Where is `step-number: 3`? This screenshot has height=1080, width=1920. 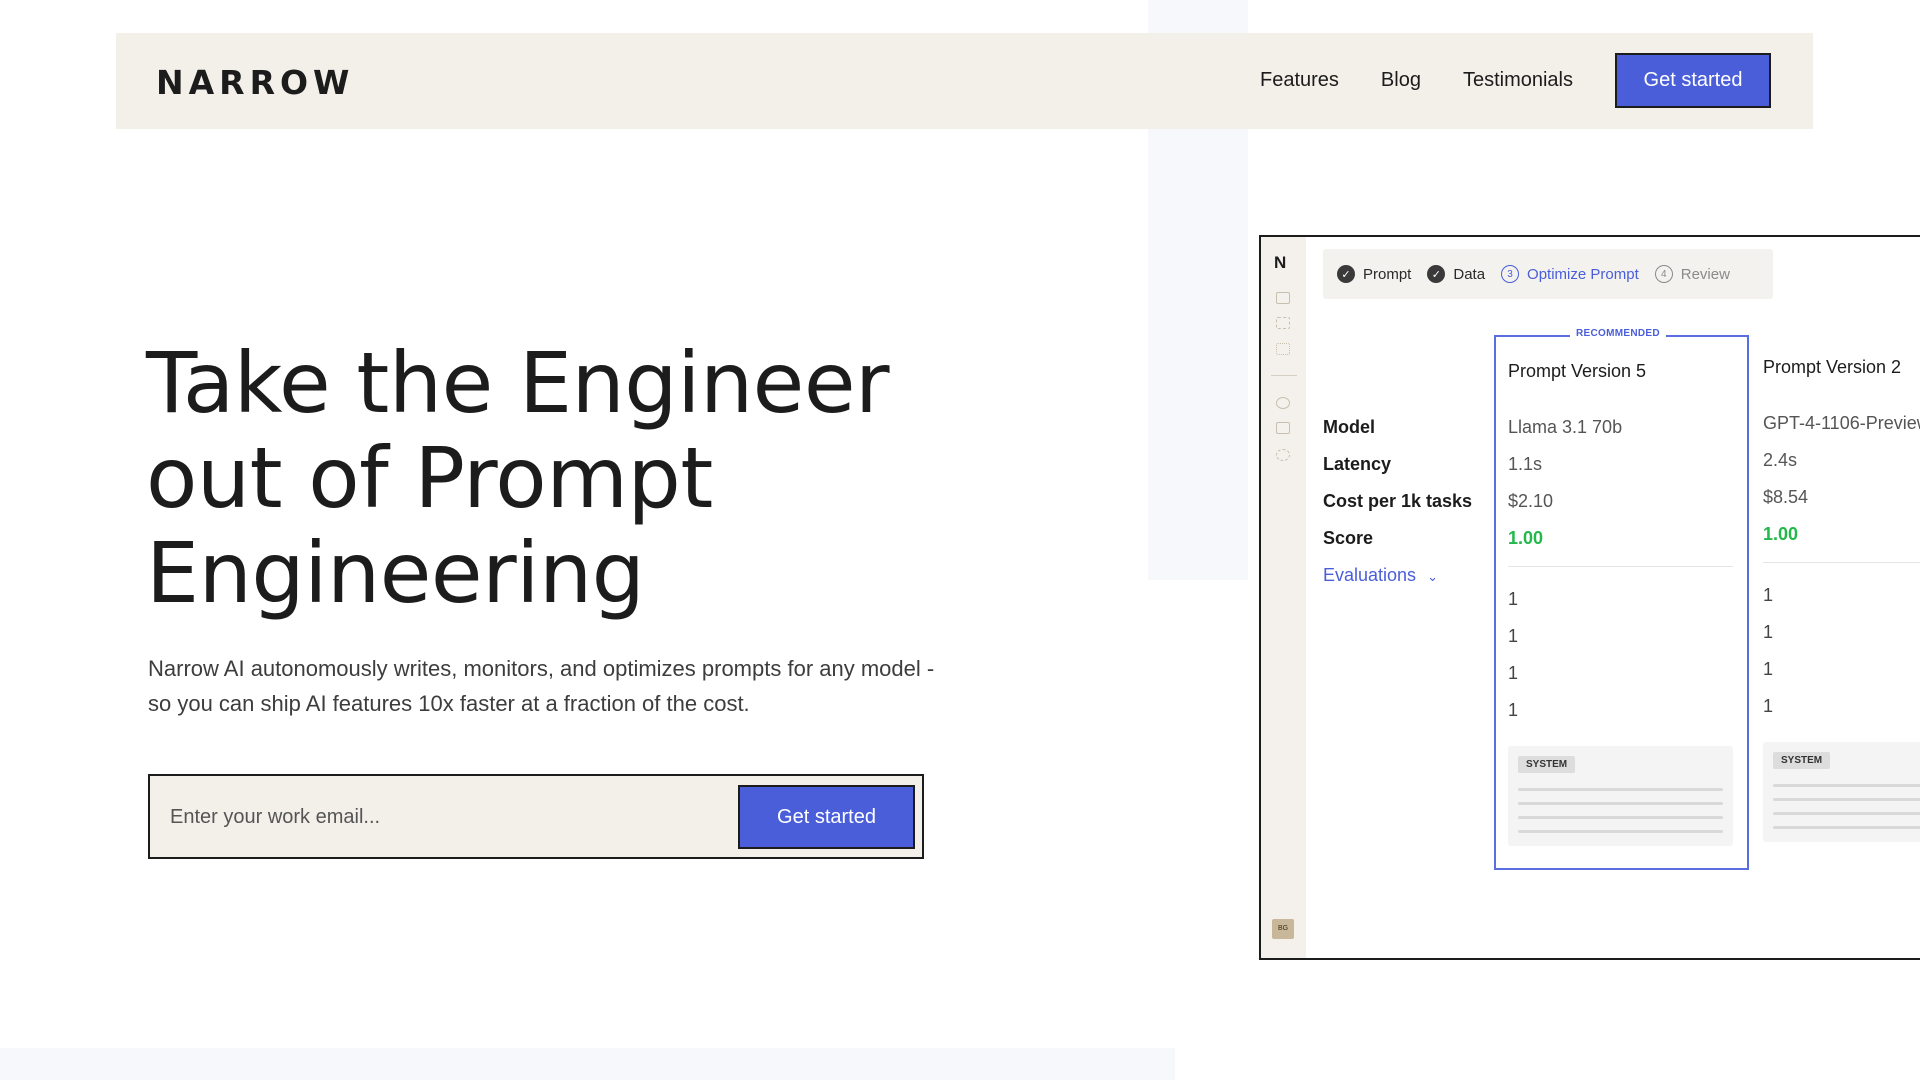
step-number: 3 is located at coordinates (1510, 274).